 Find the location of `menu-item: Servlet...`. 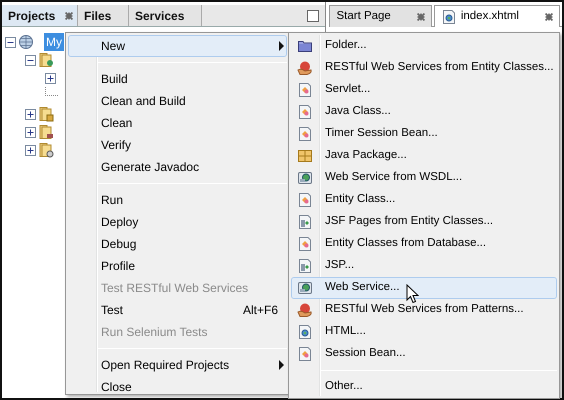

menu-item: Servlet... is located at coordinates (424, 90).